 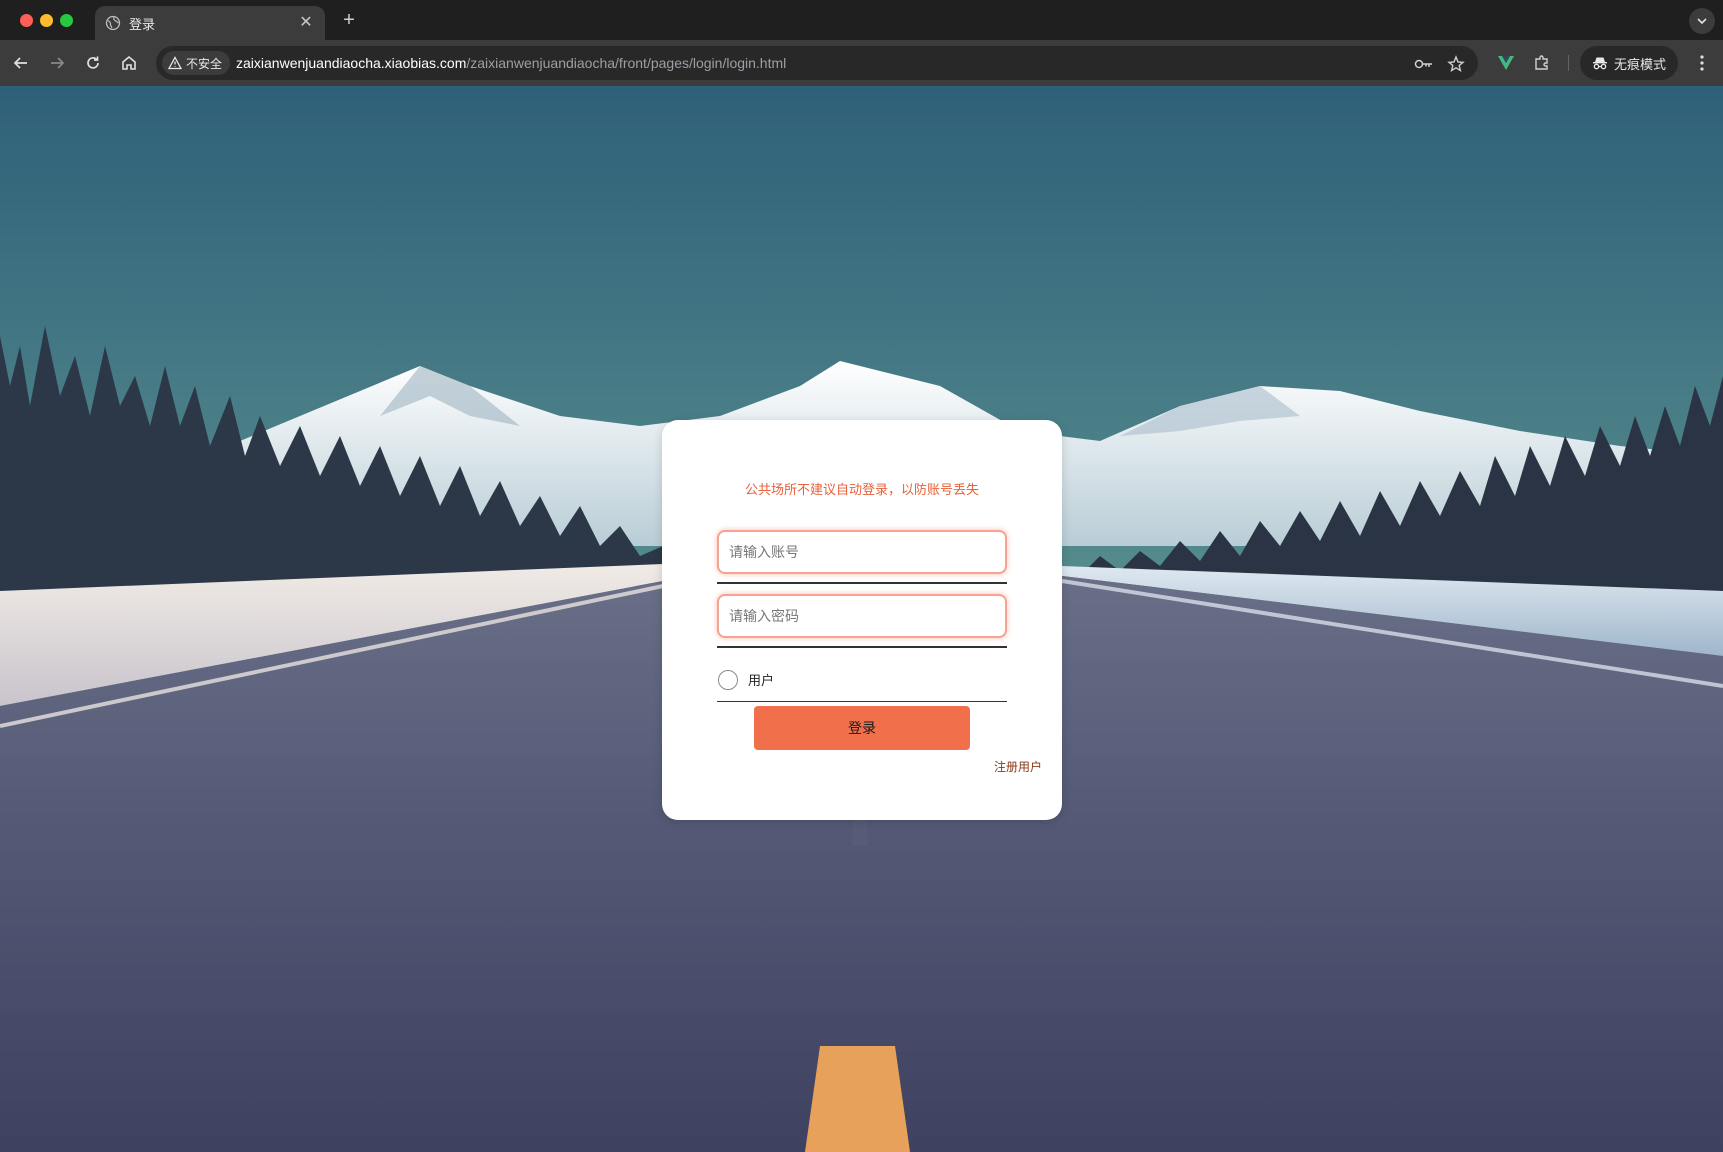 What do you see at coordinates (1600, 63) in the screenshot?
I see `incognito-icon` at bounding box center [1600, 63].